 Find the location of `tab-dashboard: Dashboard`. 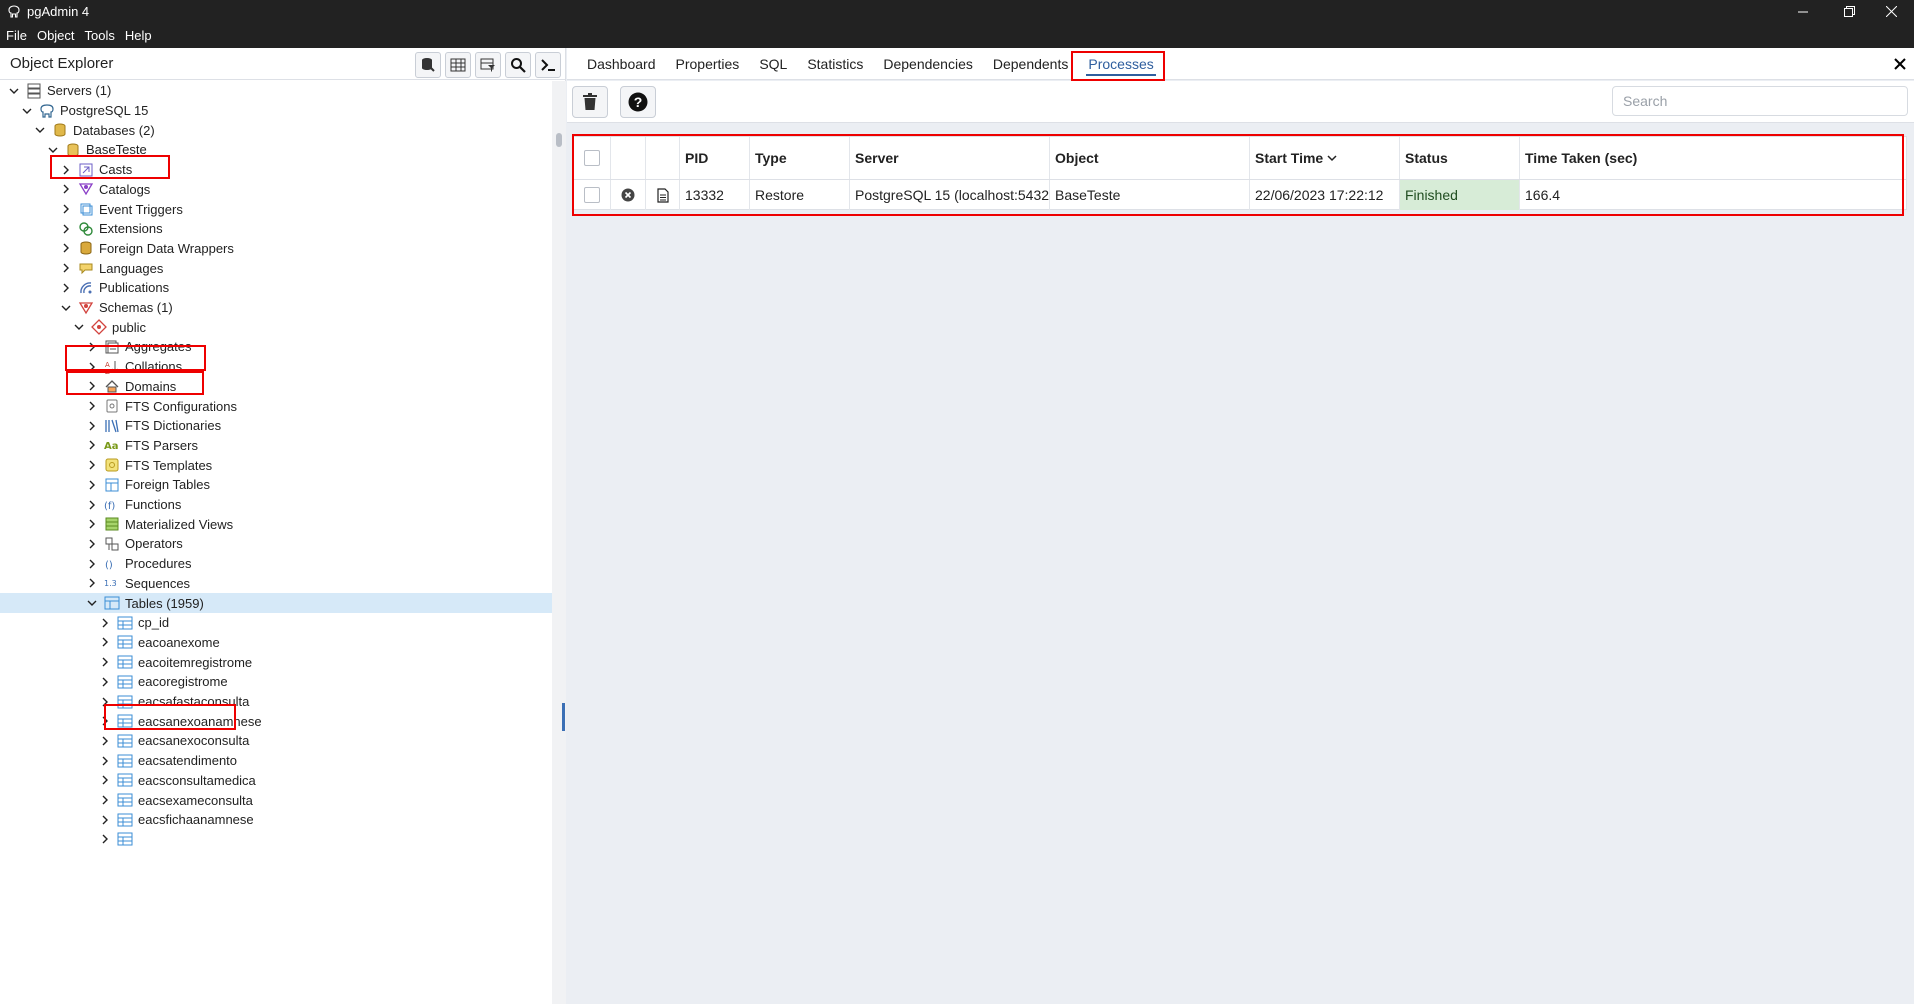

tab-dashboard: Dashboard is located at coordinates (621, 64).